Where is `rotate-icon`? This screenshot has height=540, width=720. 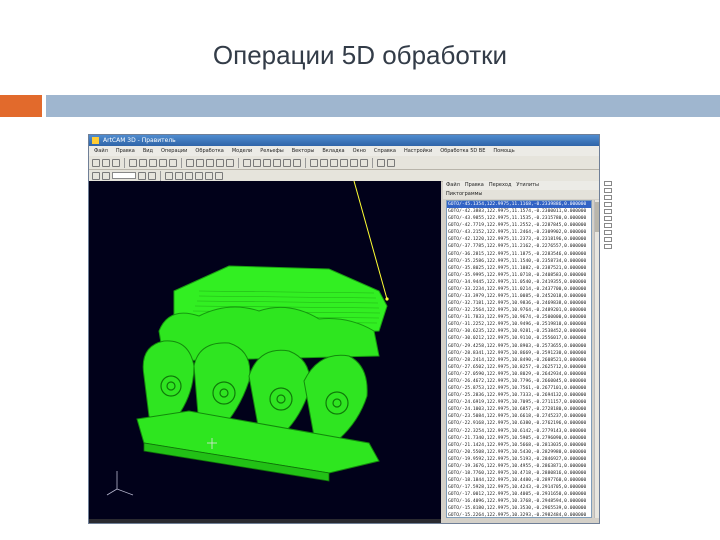 rotate-icon is located at coordinates (220, 162).